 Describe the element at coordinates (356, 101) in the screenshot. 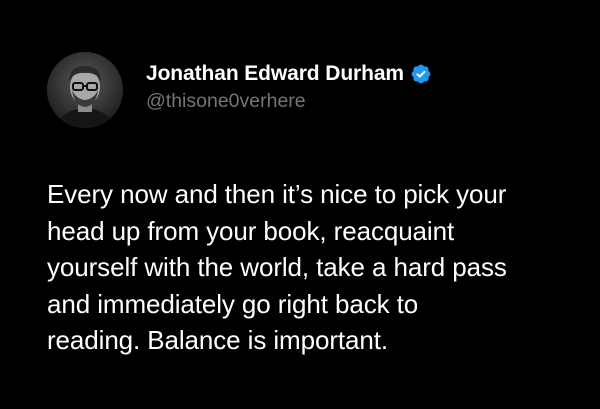

I see `author-handle: @thisone0verhere` at that location.